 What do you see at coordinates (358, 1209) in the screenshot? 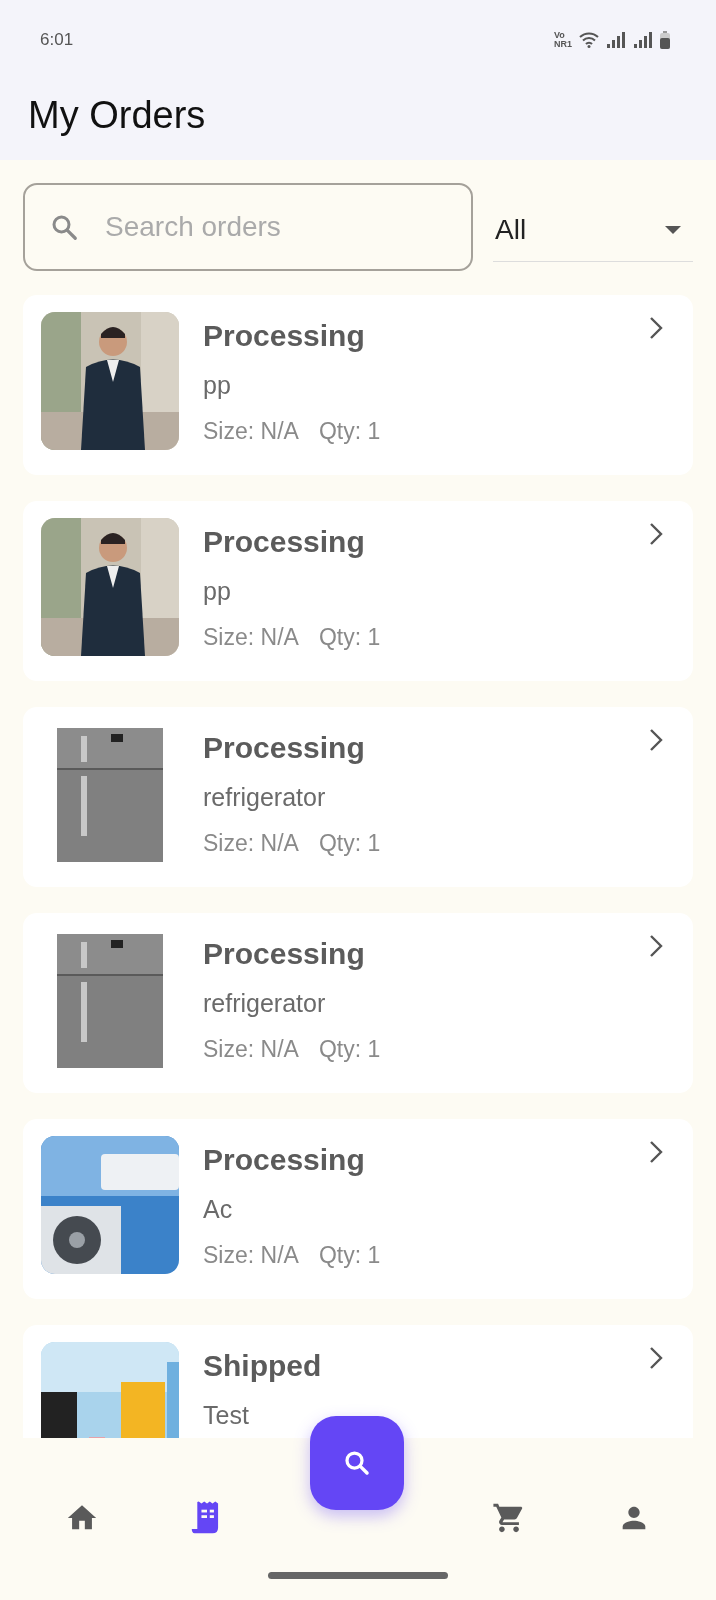
I see `order-card: Processing Ac Size: N/A Qty: 1` at bounding box center [358, 1209].